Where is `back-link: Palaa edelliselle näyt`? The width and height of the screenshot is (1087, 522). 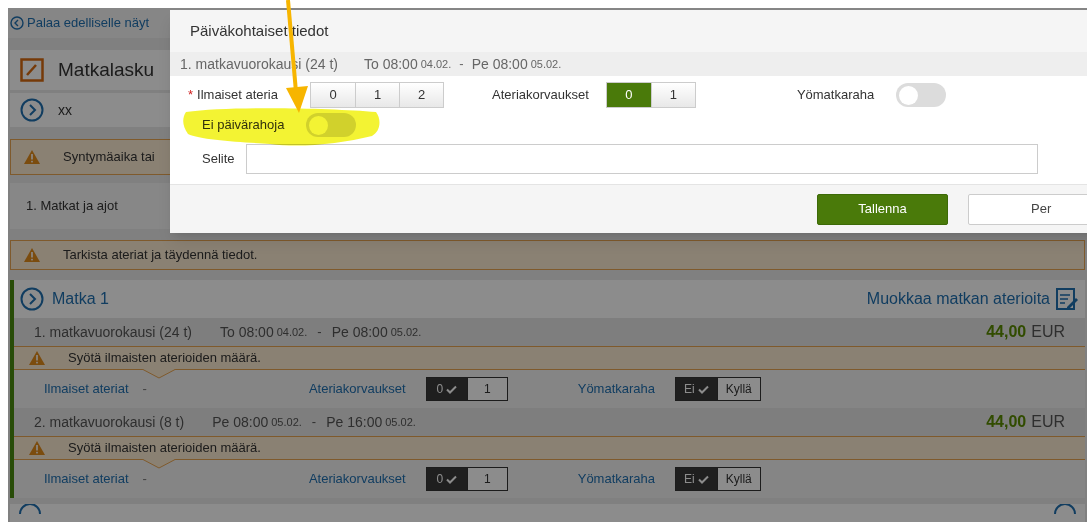
back-link: Palaa edelliselle näyt is located at coordinates (80, 23).